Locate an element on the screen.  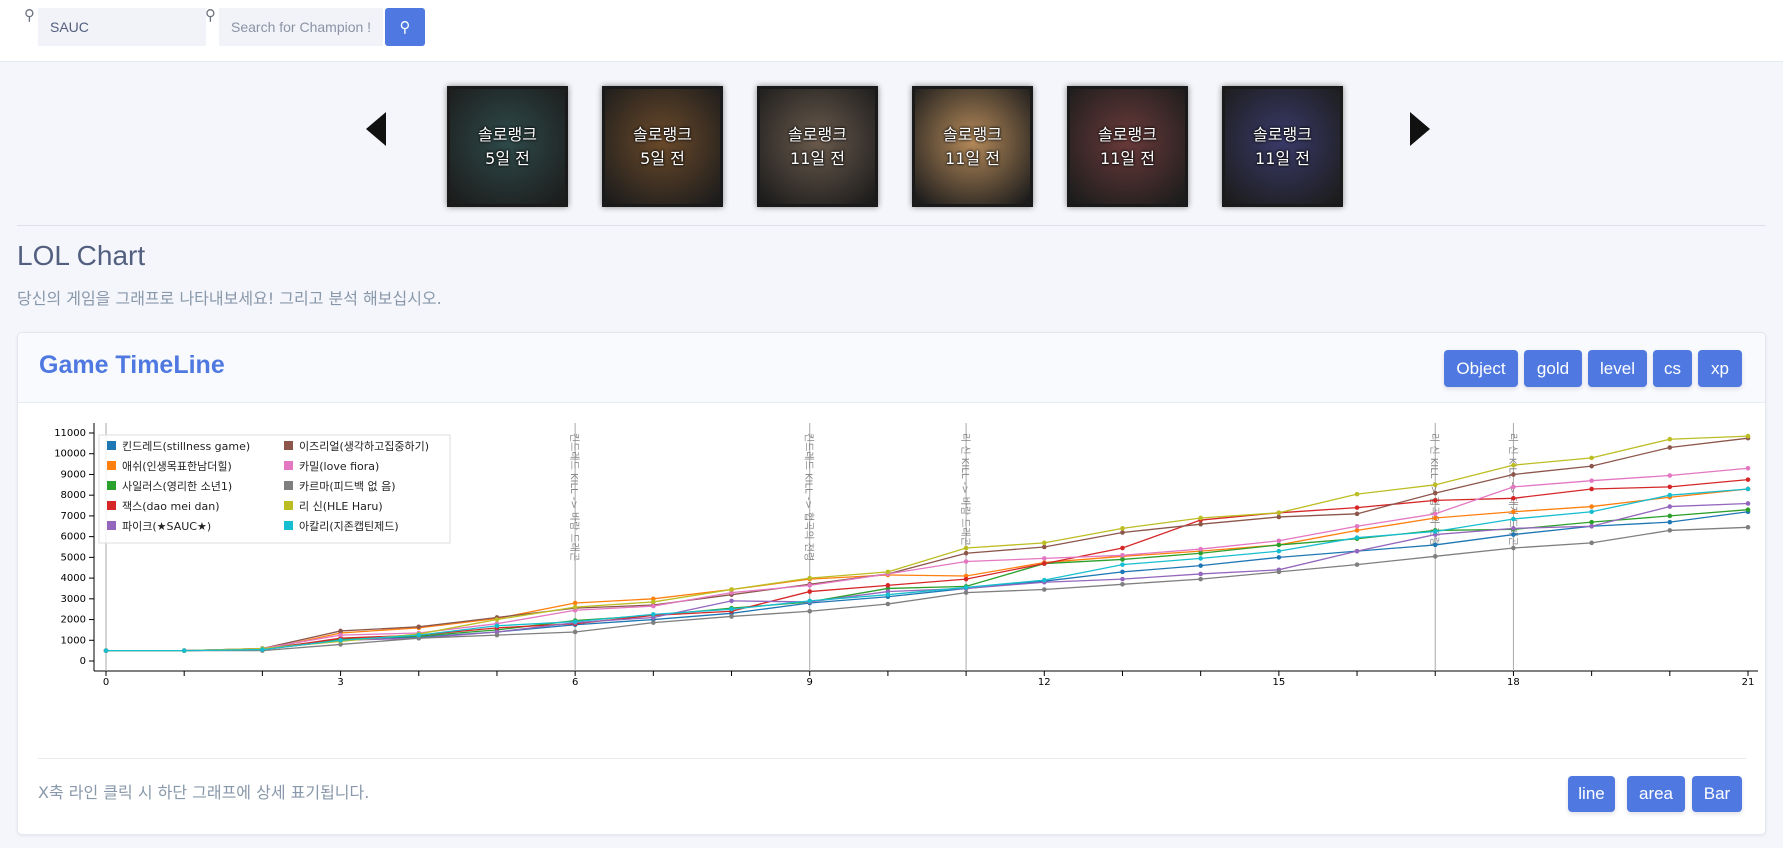
x-tick-label: 3 is located at coordinates (340, 682).